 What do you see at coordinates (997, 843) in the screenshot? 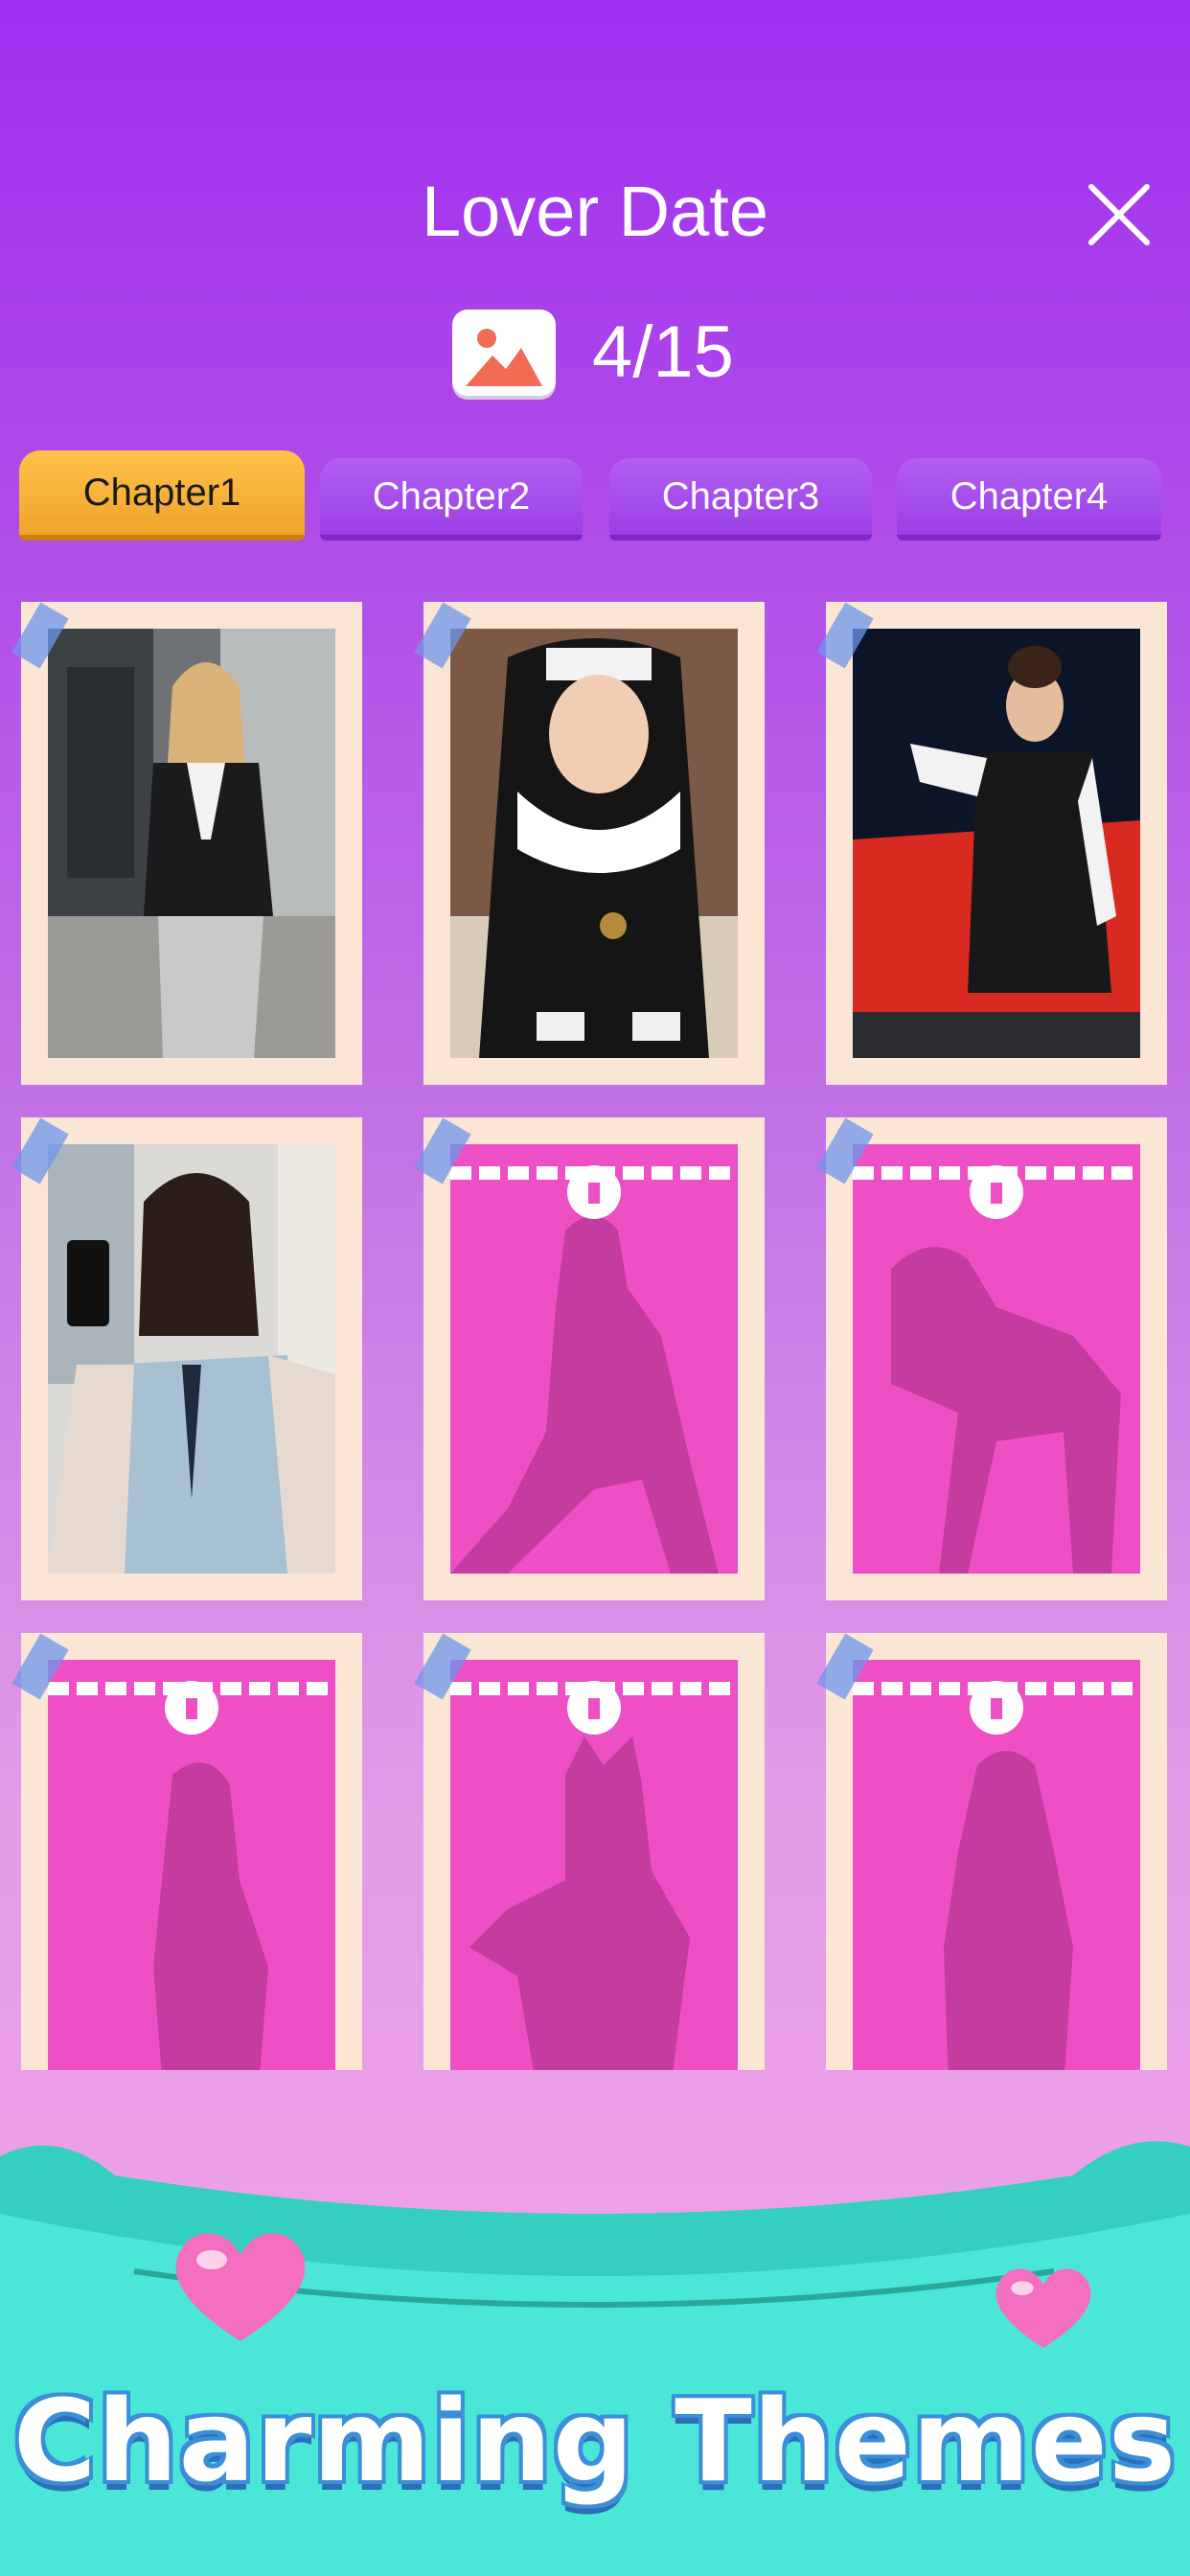
I see `photo-racing-woman` at bounding box center [997, 843].